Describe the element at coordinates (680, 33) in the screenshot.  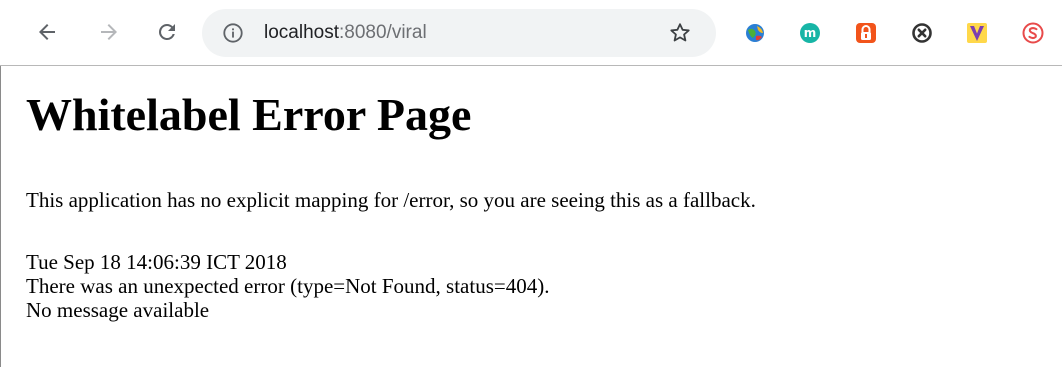
I see `star-icon` at that location.